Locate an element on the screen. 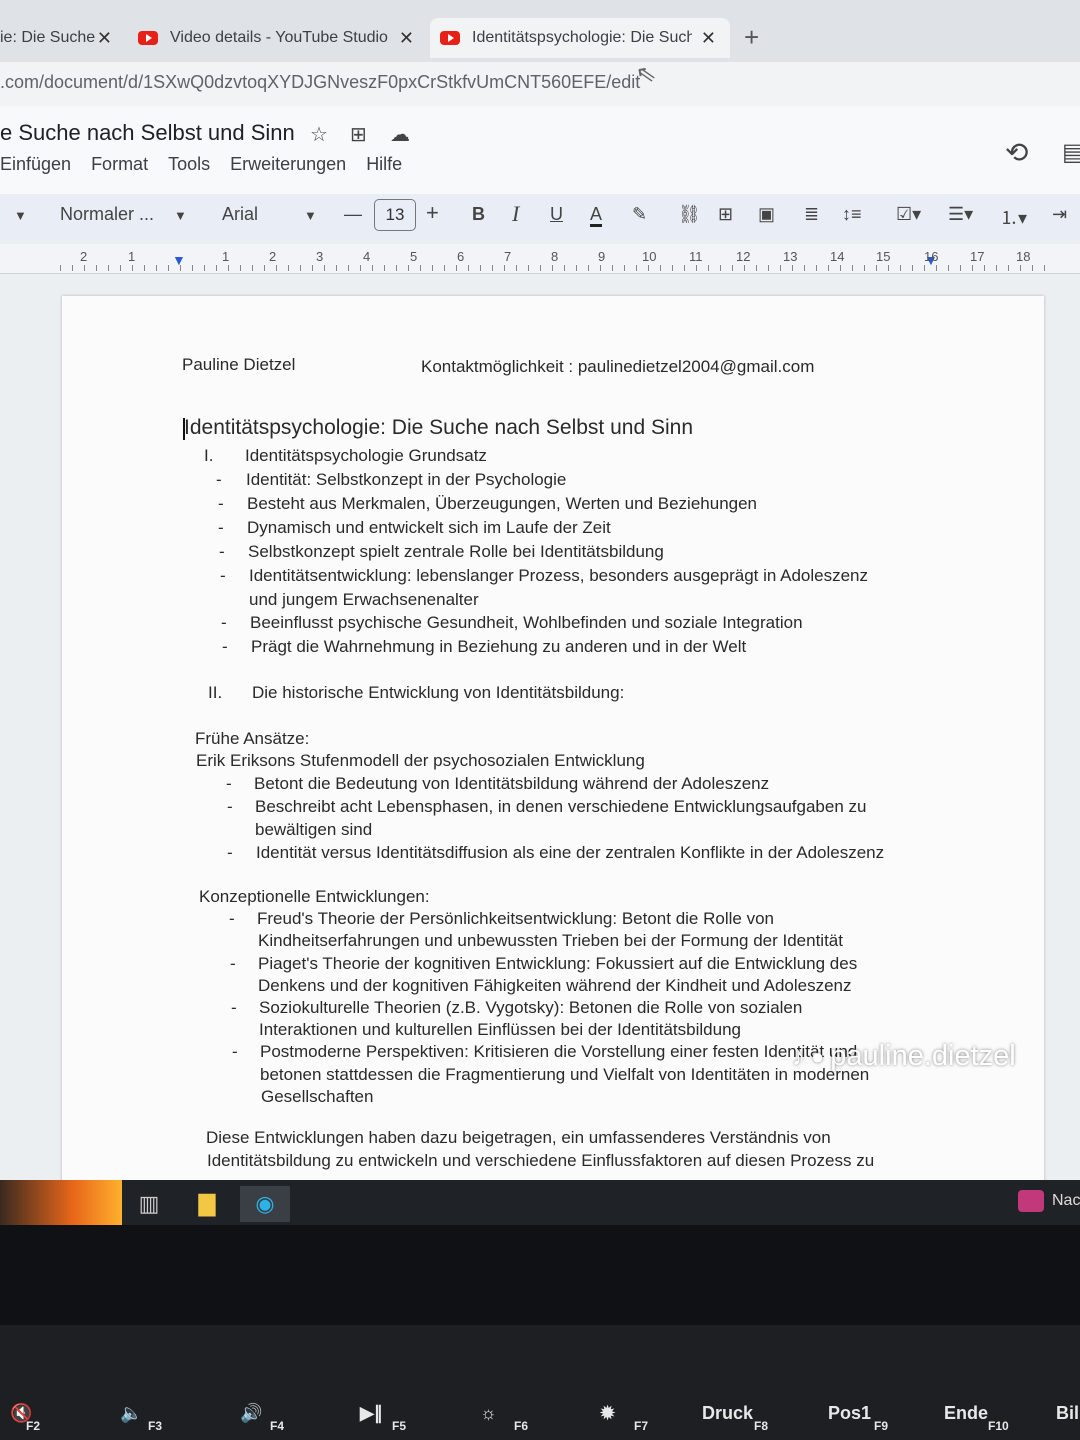 Image resolution: width=1080 pixels, height=1440 pixels. underline-button: U is located at coordinates (556, 214).